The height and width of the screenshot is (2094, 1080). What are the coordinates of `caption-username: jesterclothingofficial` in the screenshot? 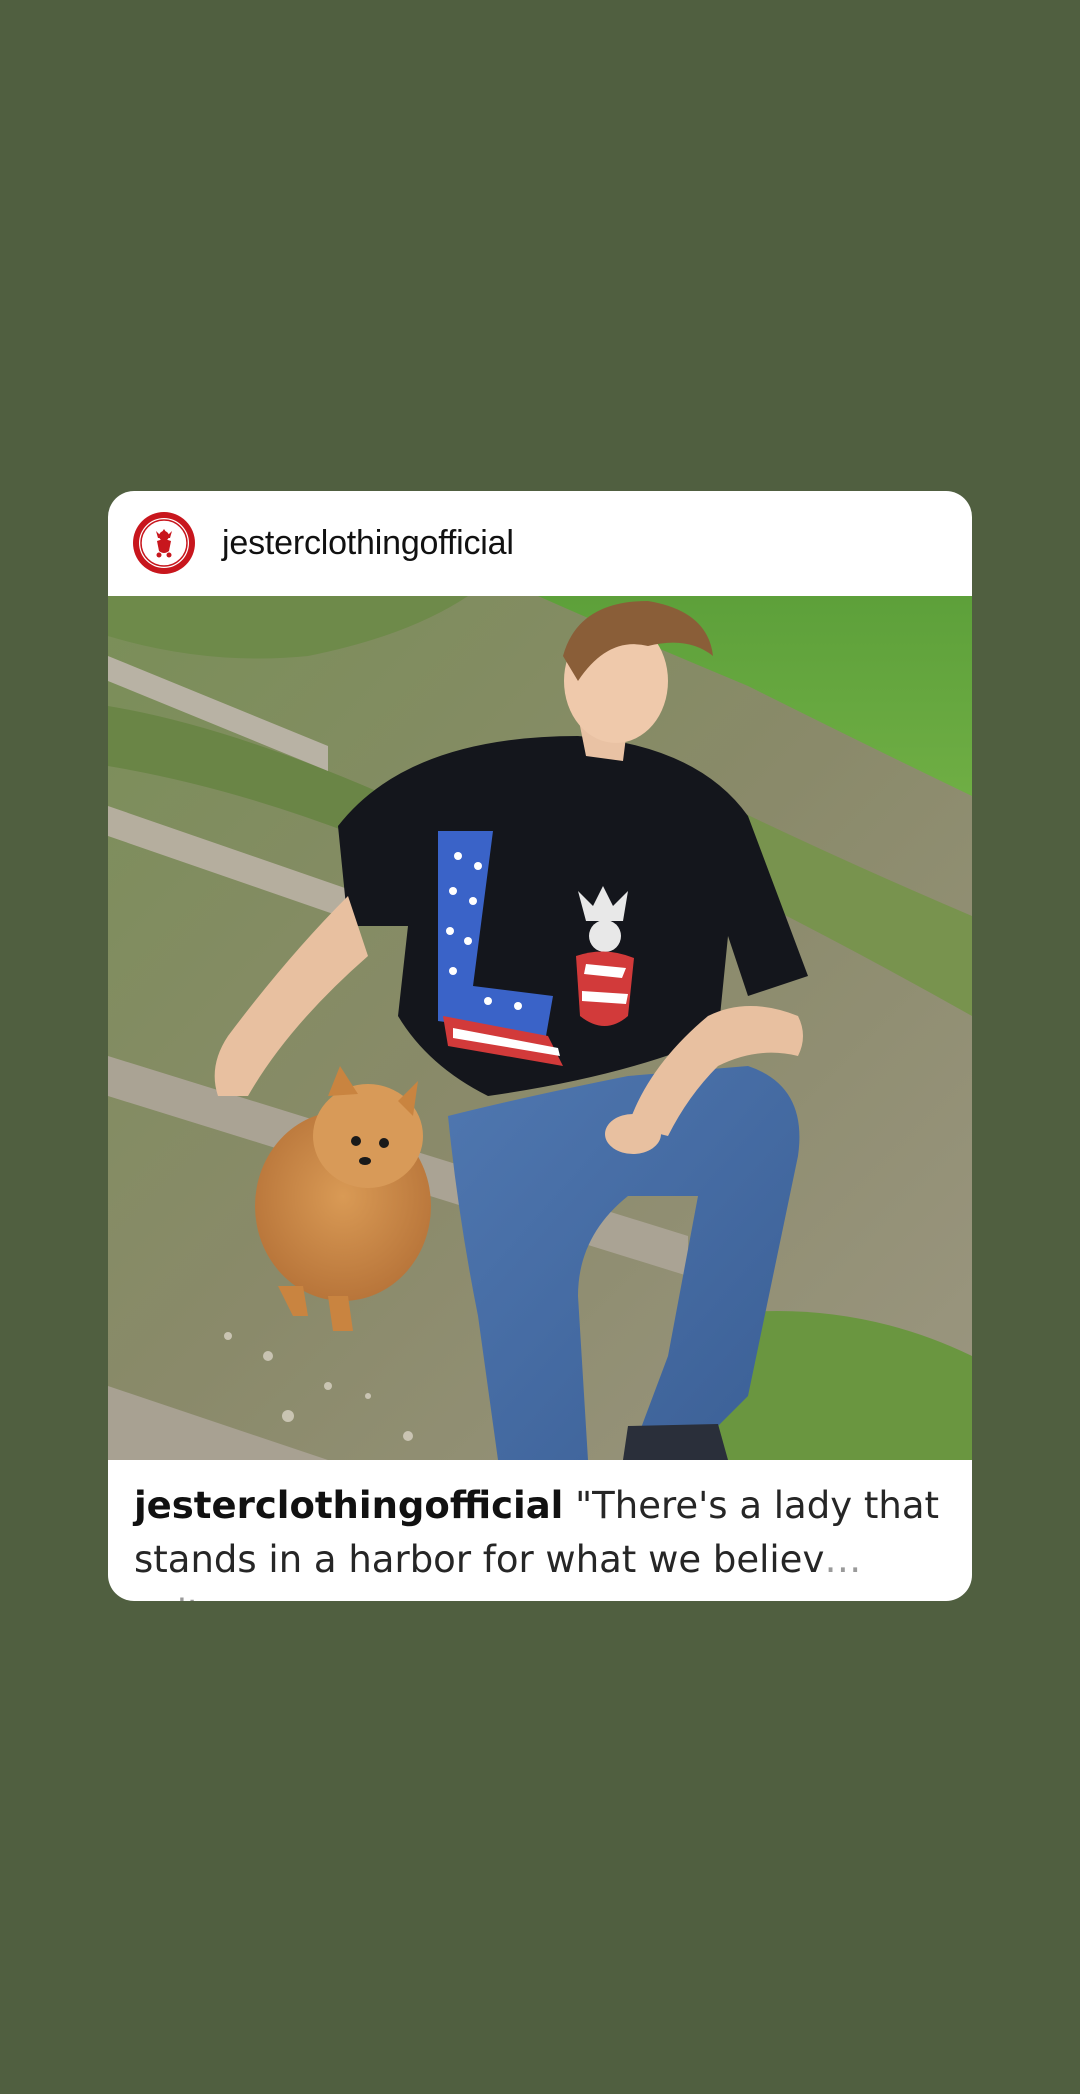 It's located at (348, 1505).